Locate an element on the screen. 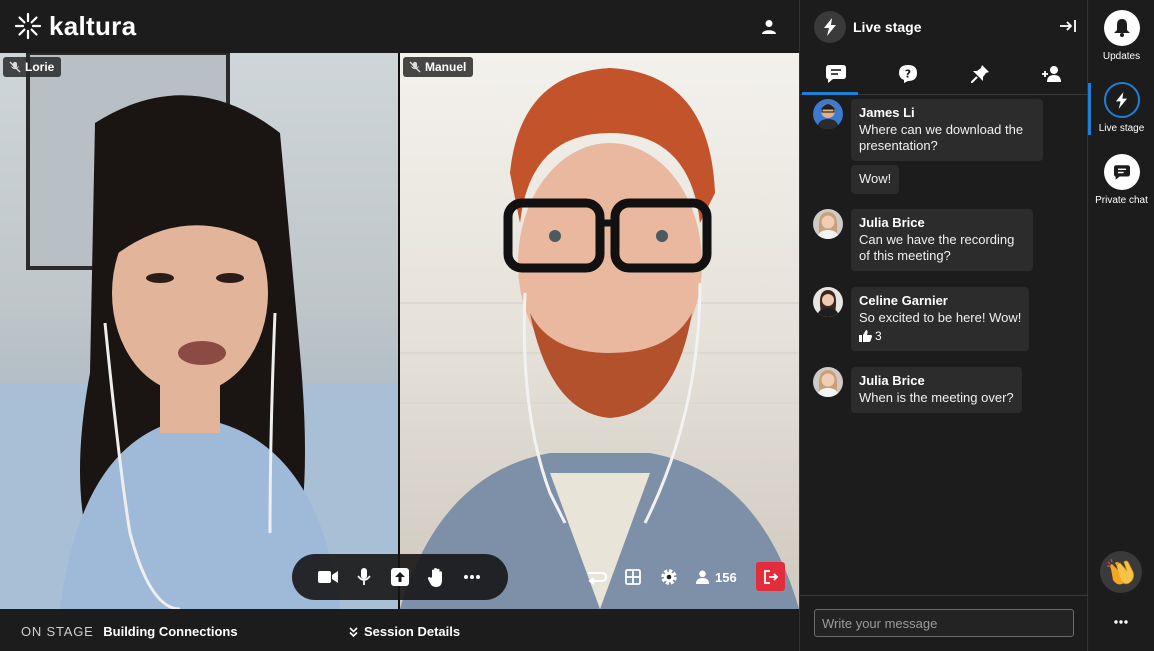 The height and width of the screenshot is (651, 1154). lightning-badge is located at coordinates (830, 27).